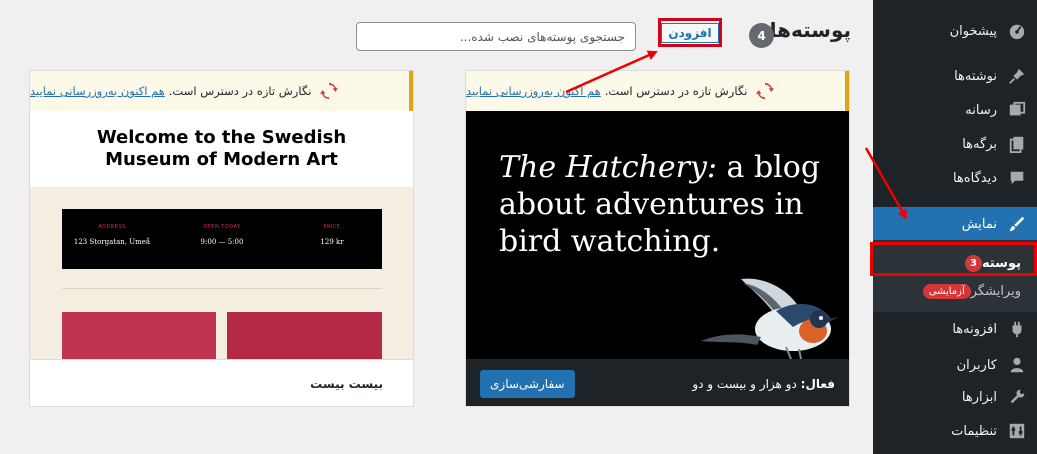 This screenshot has width=1037, height=454. What do you see at coordinates (955, 110) in the screenshot?
I see `sidebar-item-media: رسانه` at bounding box center [955, 110].